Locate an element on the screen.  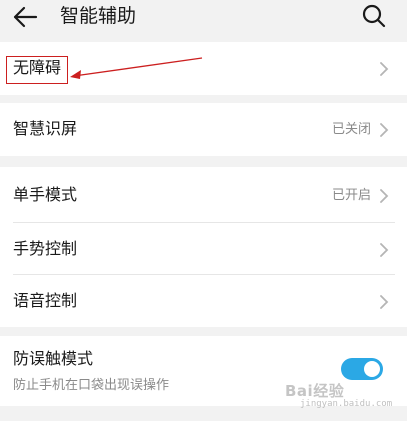
gesture-row: 手势控制 is located at coordinates (203, 249).